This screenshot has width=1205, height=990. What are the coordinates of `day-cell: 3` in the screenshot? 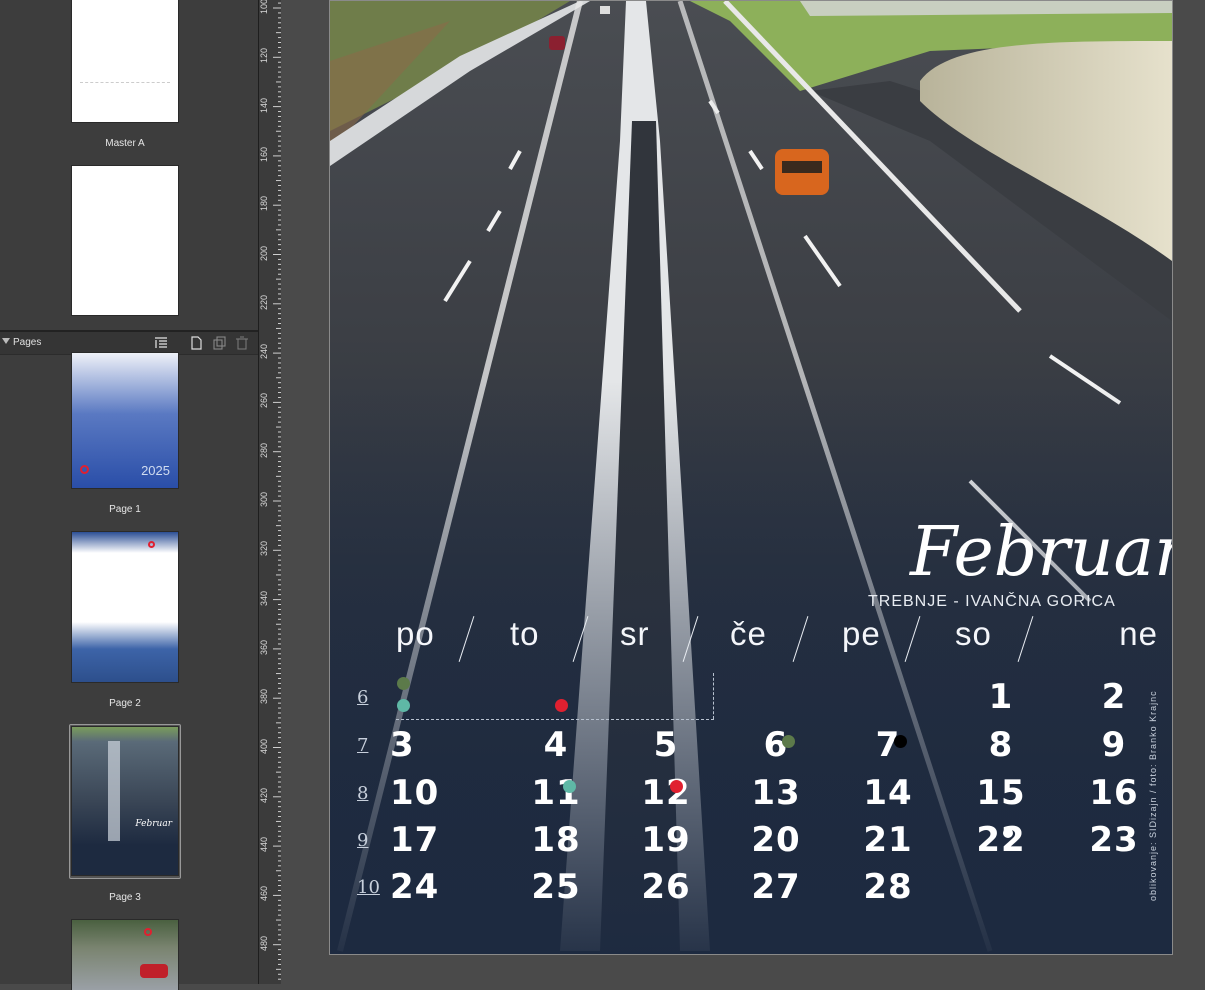 It's located at (442, 745).